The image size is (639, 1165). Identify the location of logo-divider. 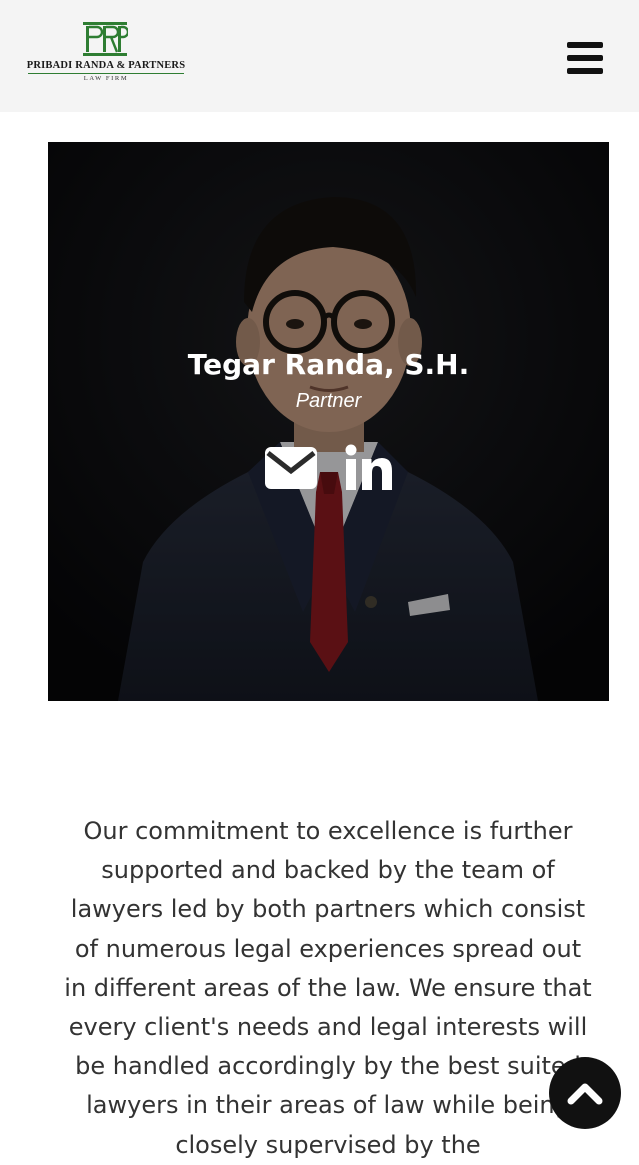
(106, 73).